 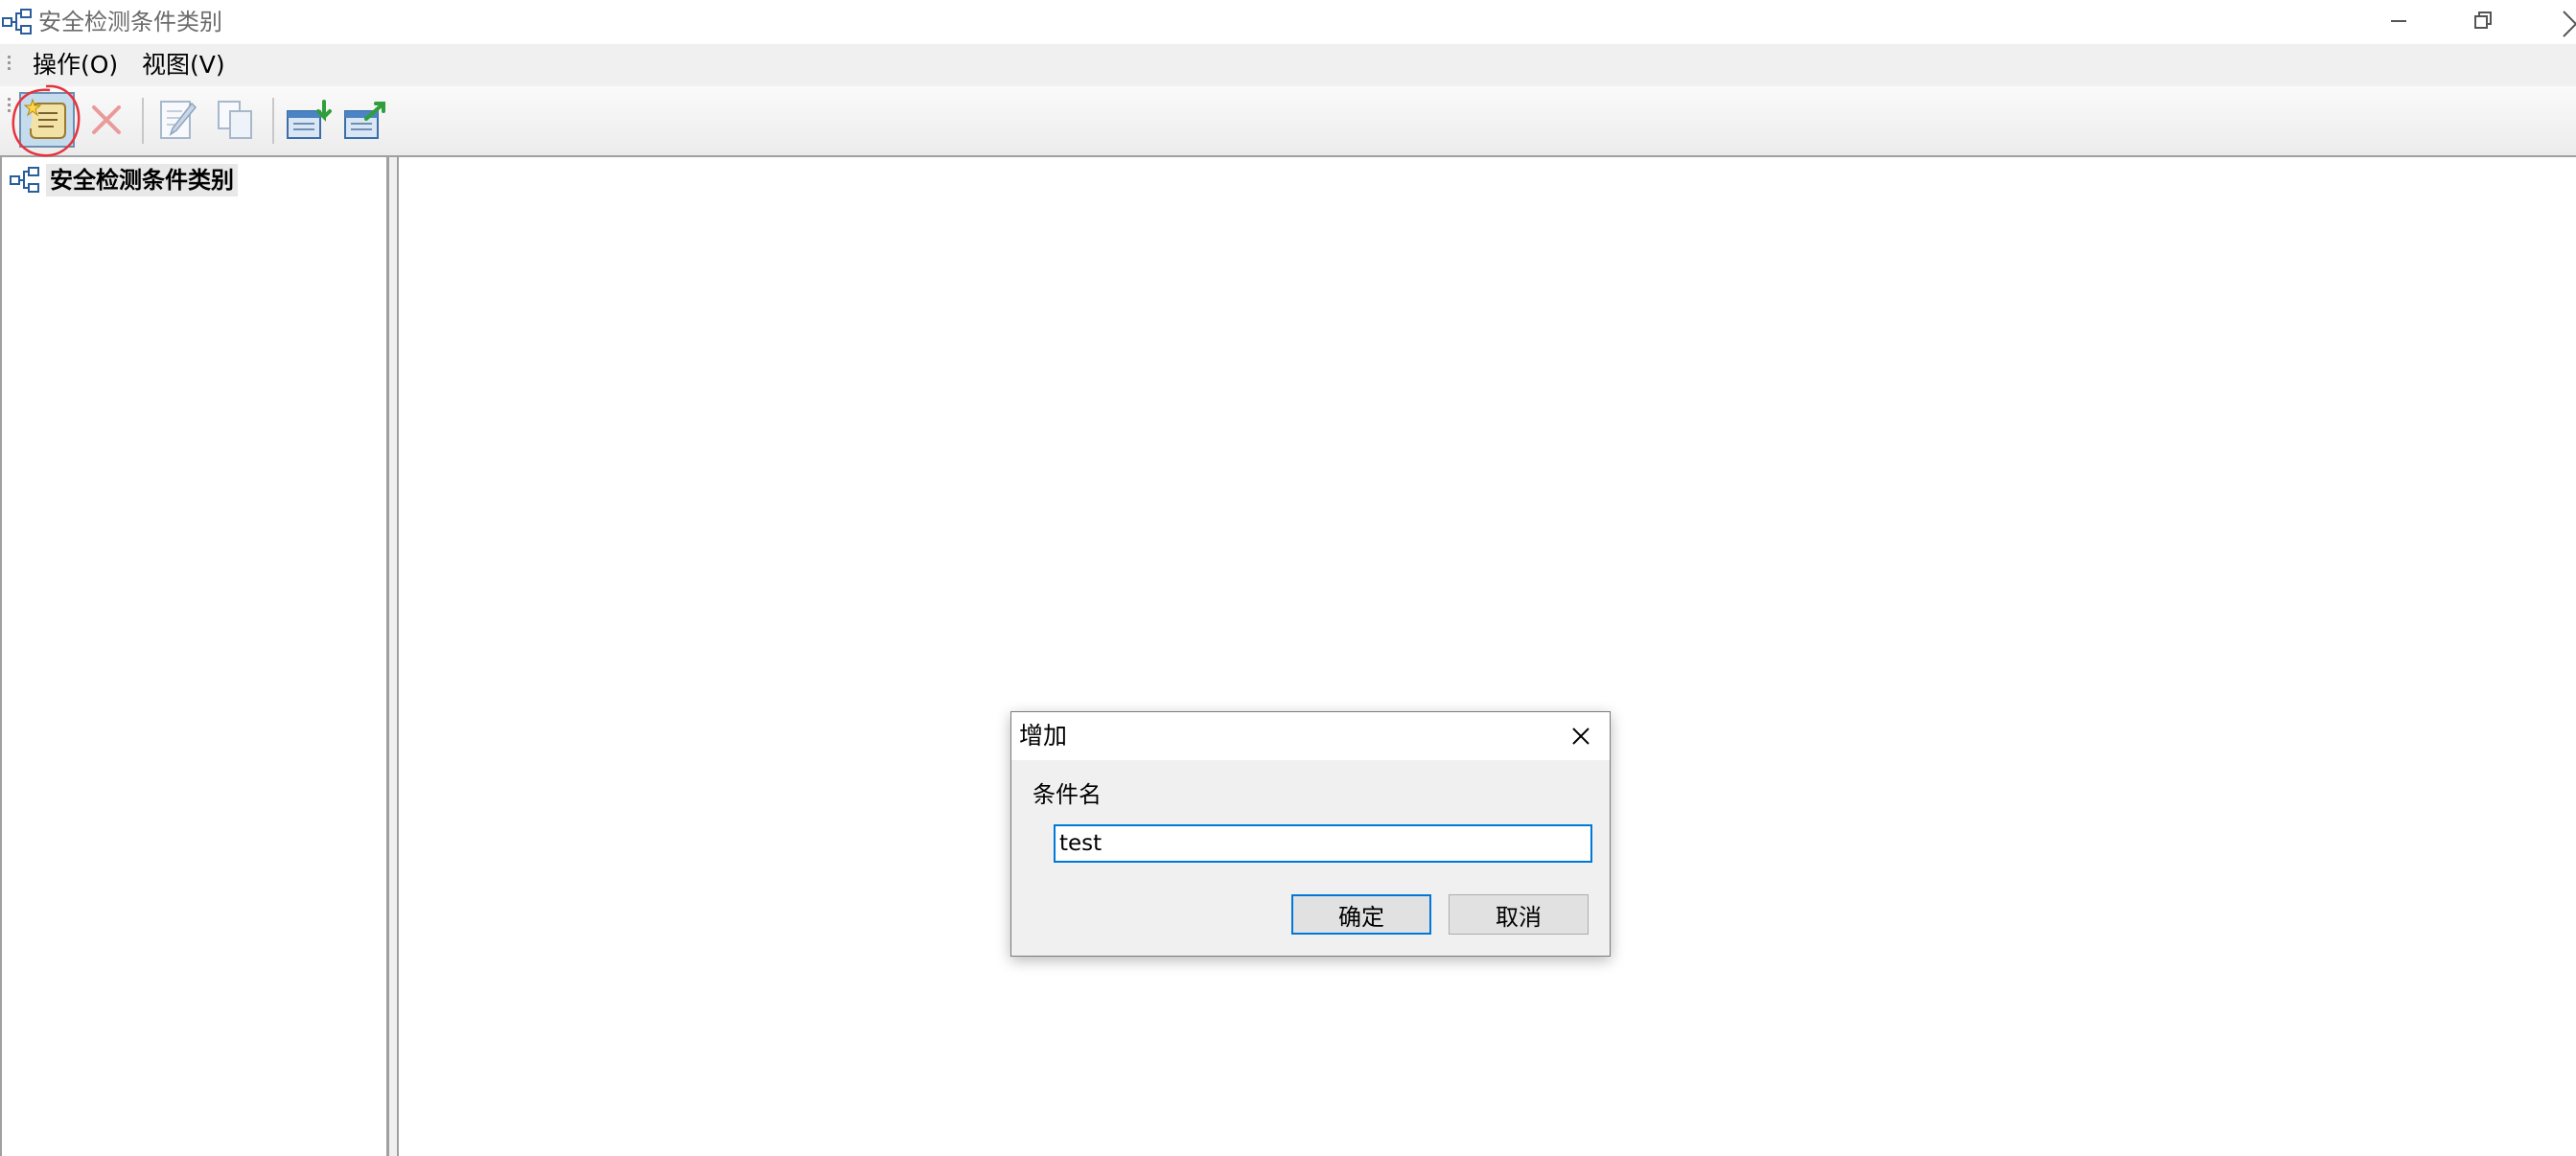 What do you see at coordinates (1043, 736) in the screenshot?
I see `dialog-title: 增加` at bounding box center [1043, 736].